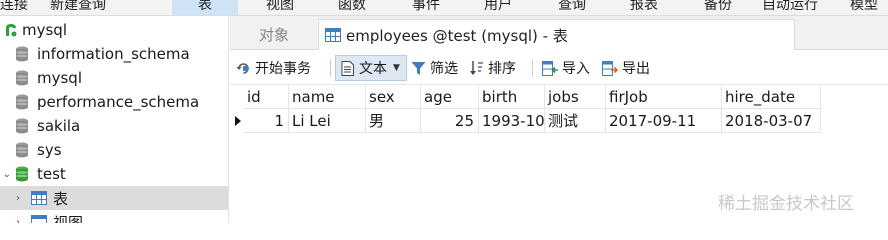  I want to click on column-header-id: id, so click(266, 97).